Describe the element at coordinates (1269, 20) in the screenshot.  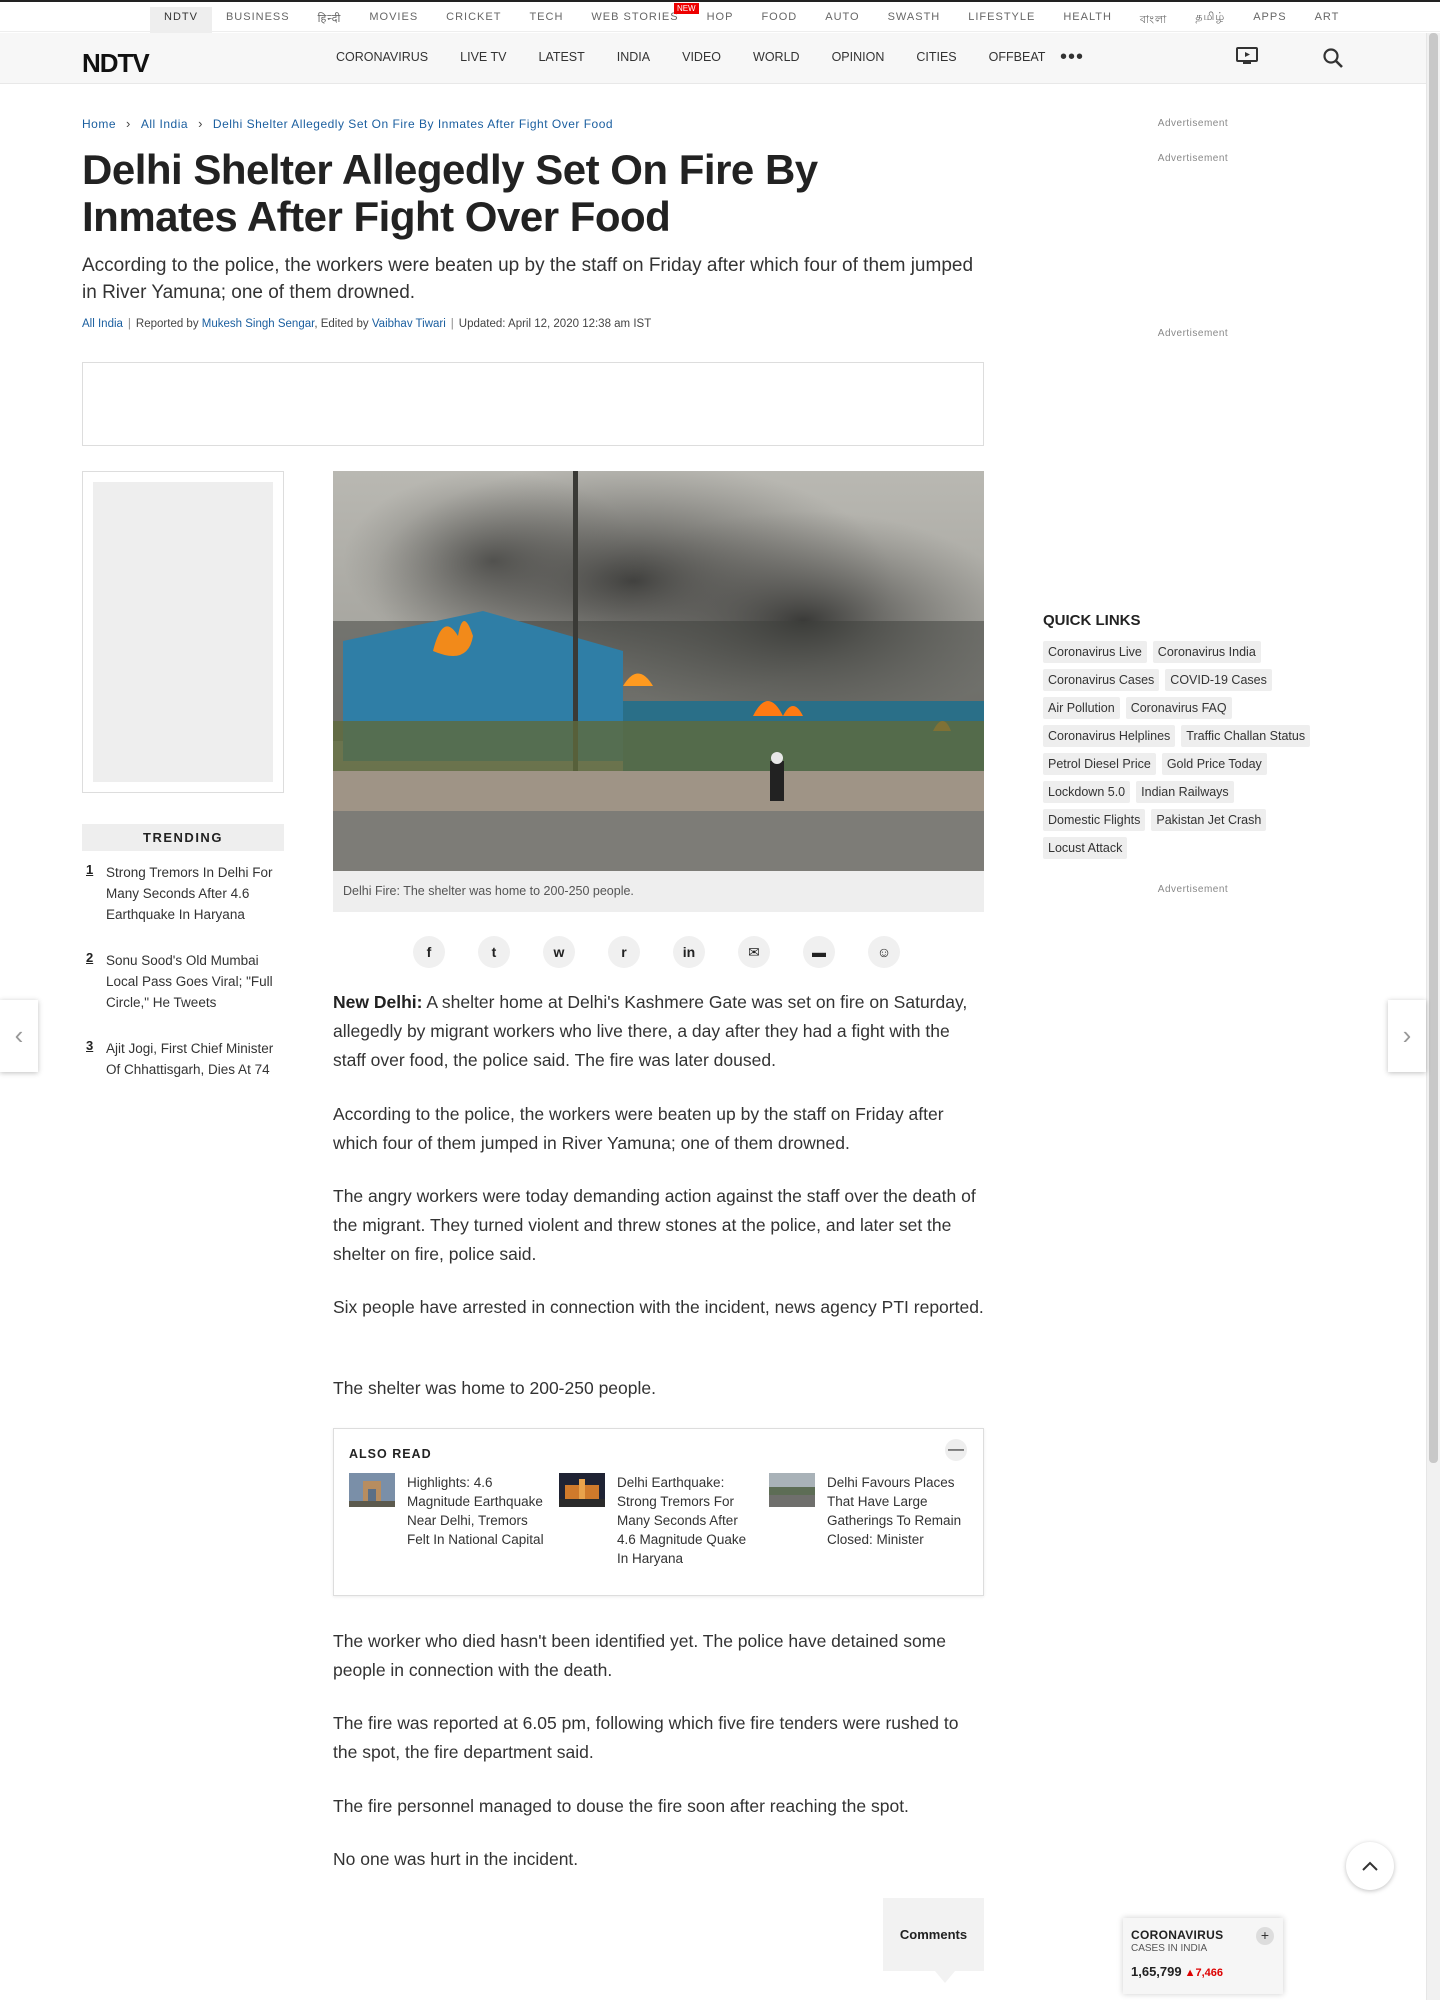
I see `network-nav-item: APPS` at that location.